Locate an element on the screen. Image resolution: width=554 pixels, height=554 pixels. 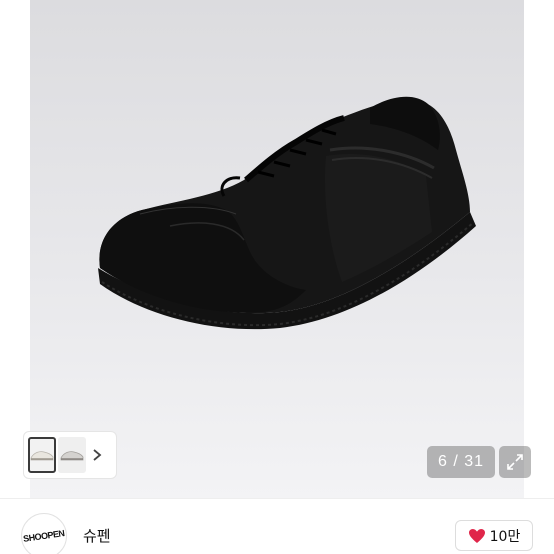
seller-avatar: SHOOPEN is located at coordinates (44, 533).